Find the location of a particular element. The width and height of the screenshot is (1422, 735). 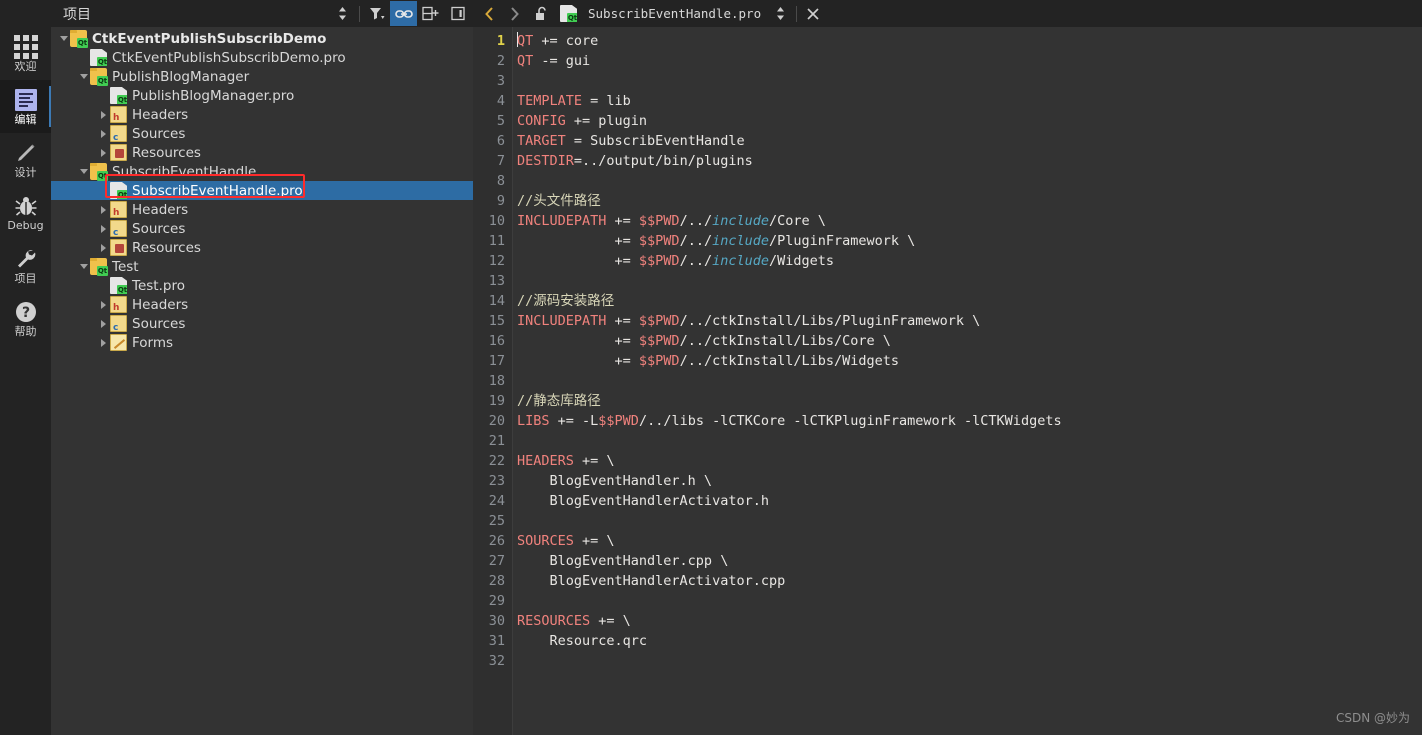

code-token-kw: TARGET is located at coordinates (541, 141).